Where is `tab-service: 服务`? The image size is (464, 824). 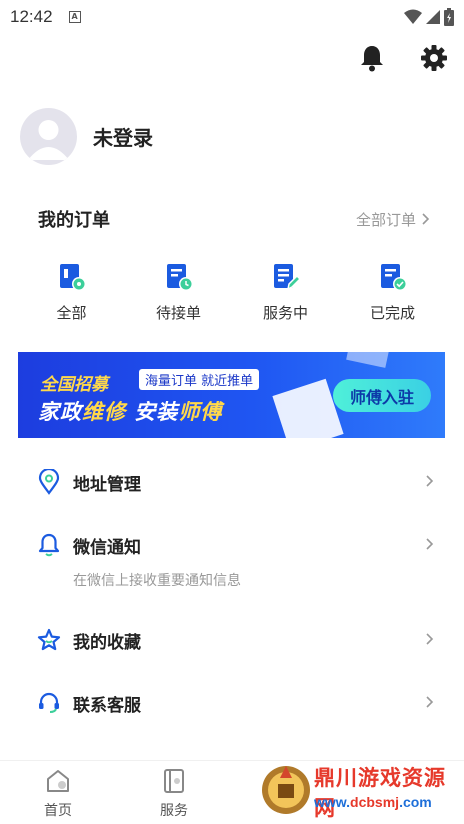 tab-service: 服务 is located at coordinates (174, 792).